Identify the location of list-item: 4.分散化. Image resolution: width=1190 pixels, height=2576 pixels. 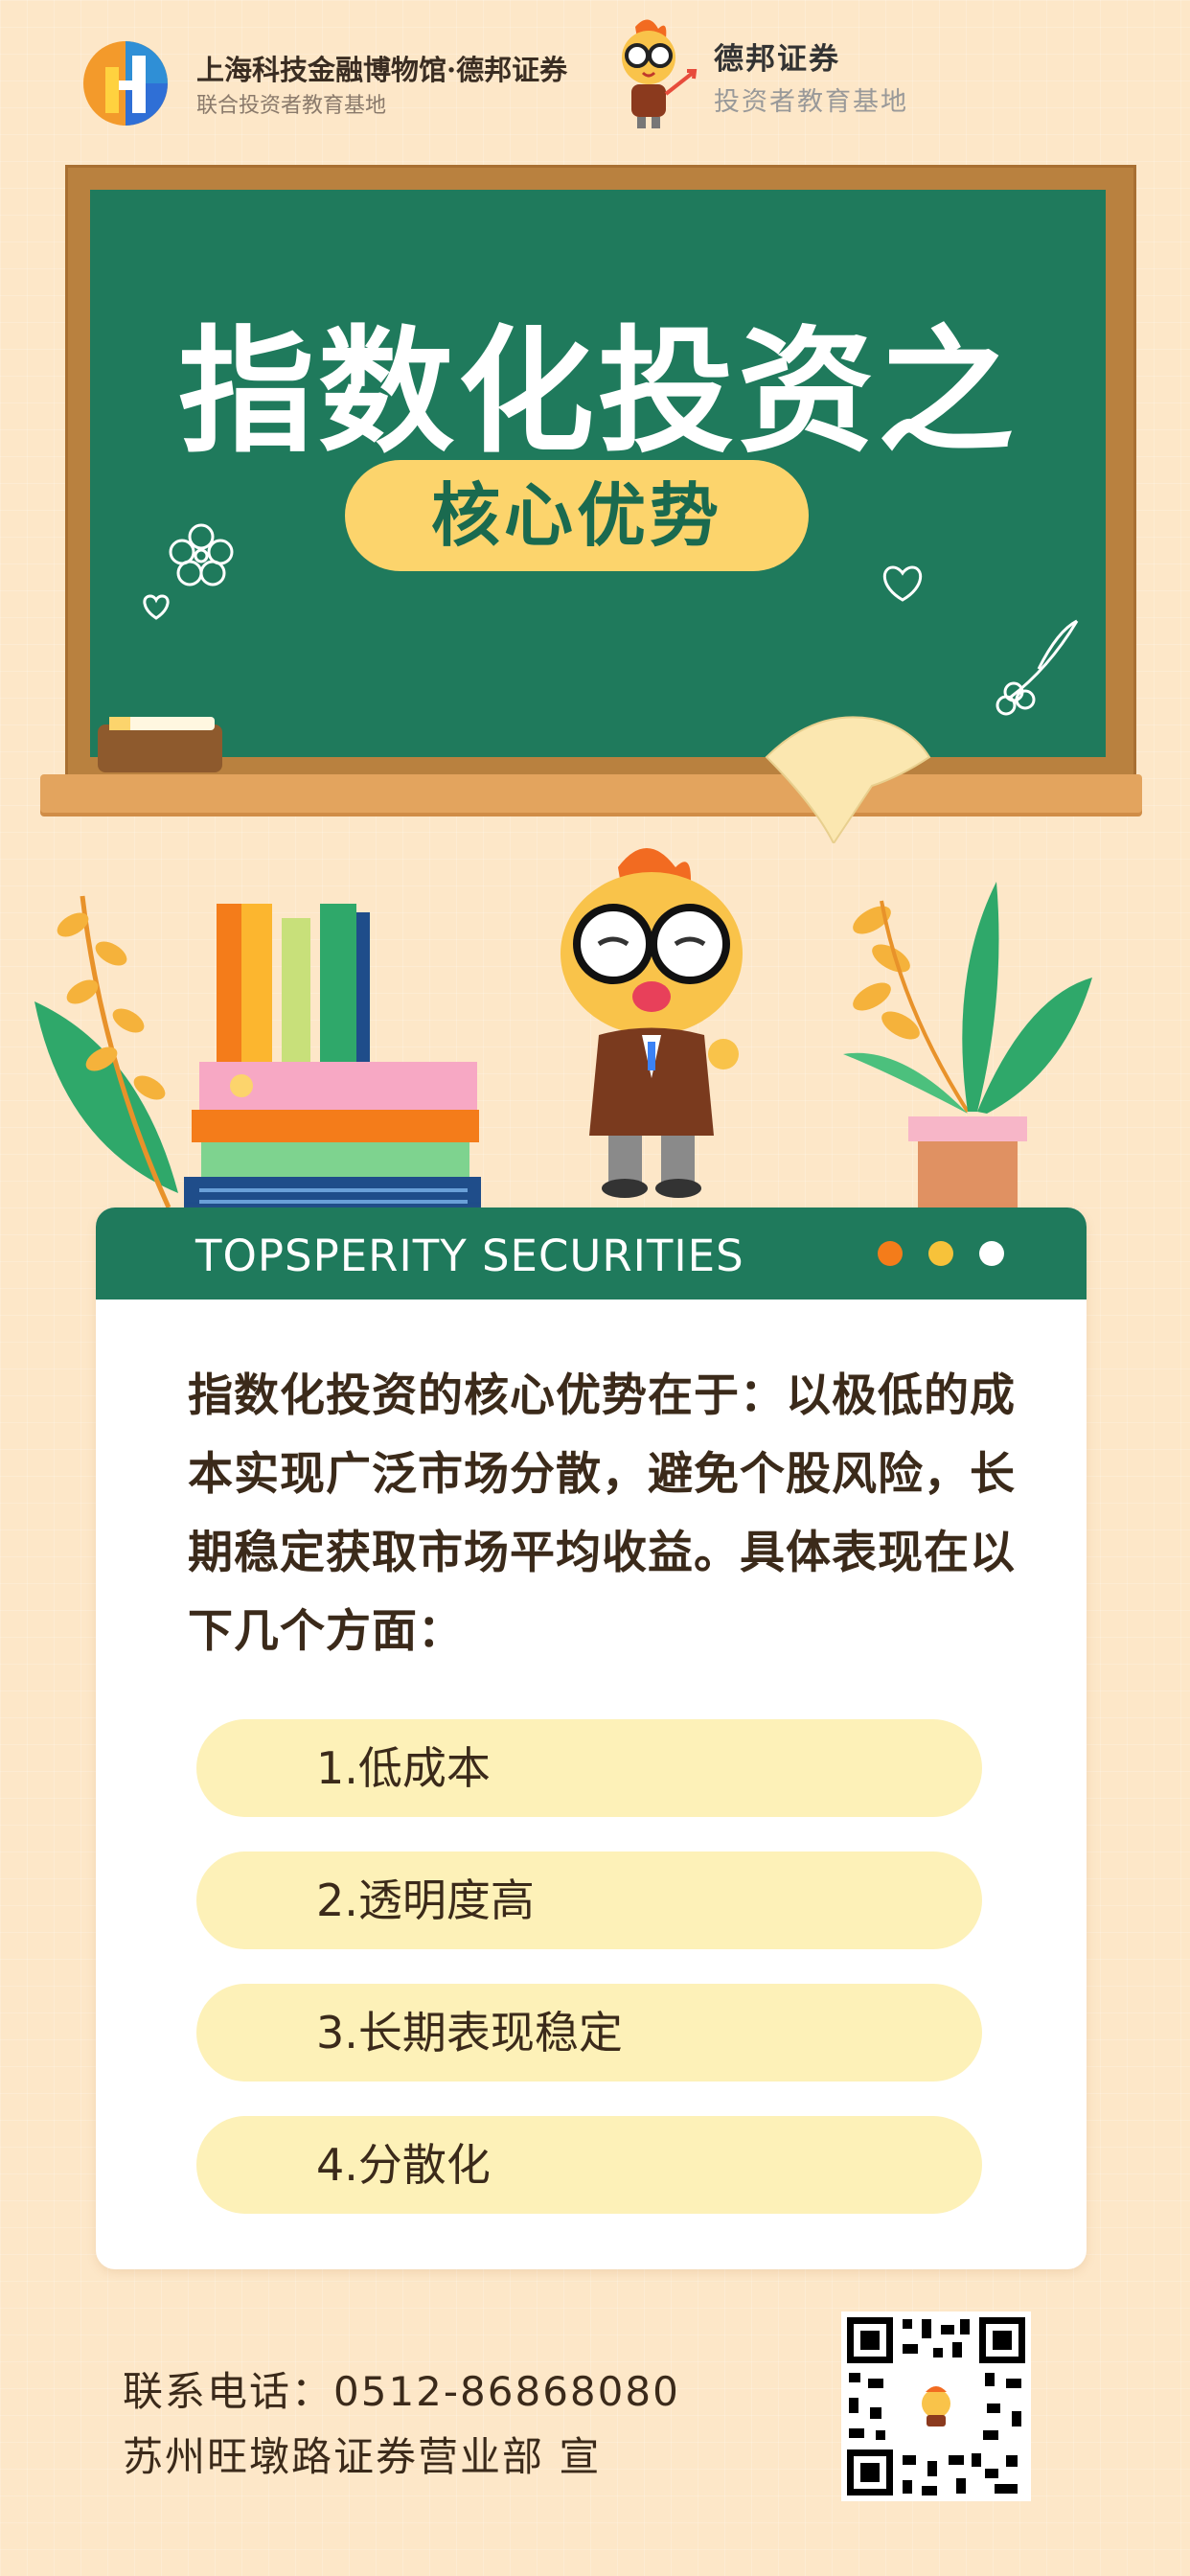
(589, 2165).